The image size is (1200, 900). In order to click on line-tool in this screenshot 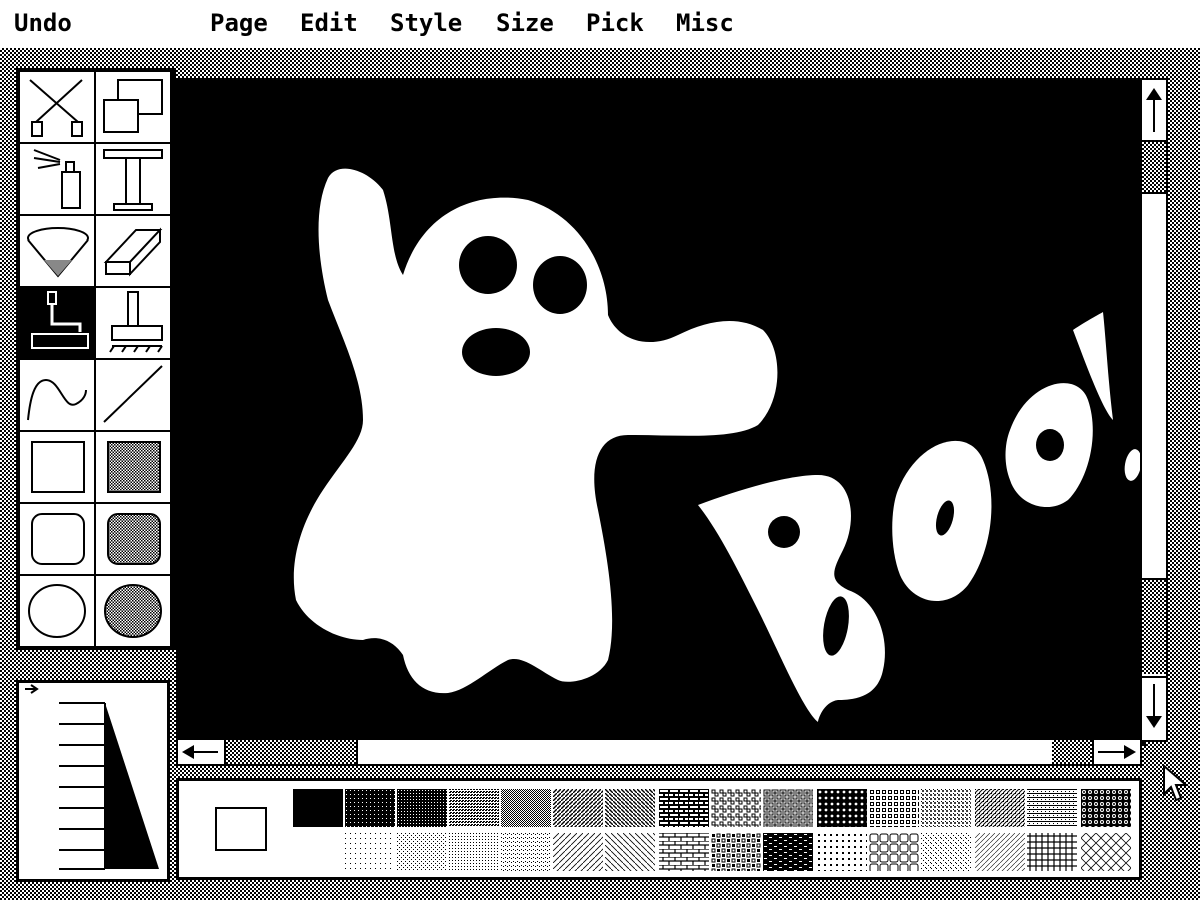, I will do `click(133, 395)`.